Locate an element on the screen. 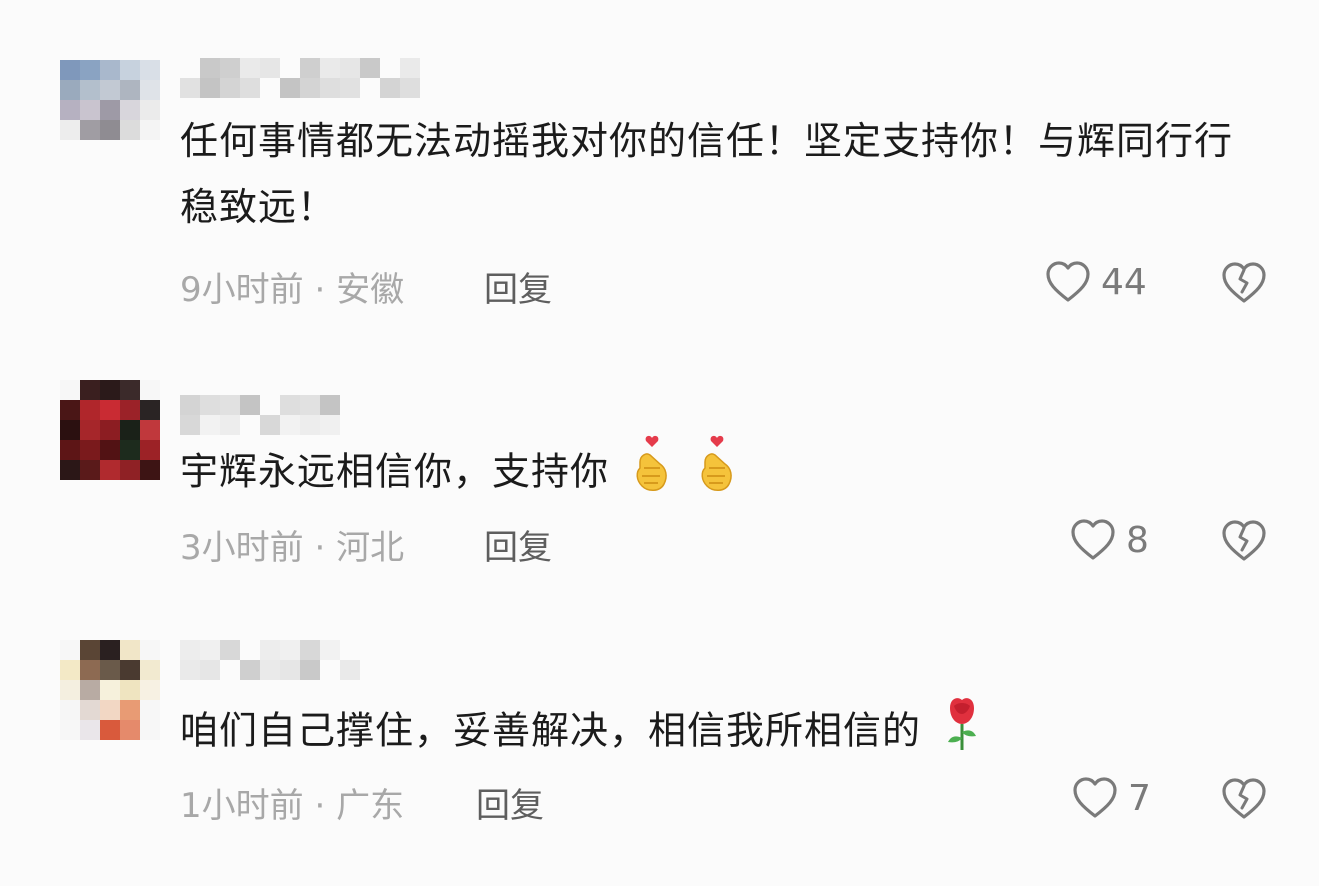 Image resolution: width=1319 pixels, height=886 pixels. comment-time: 1小时前 is located at coordinates (242, 806).